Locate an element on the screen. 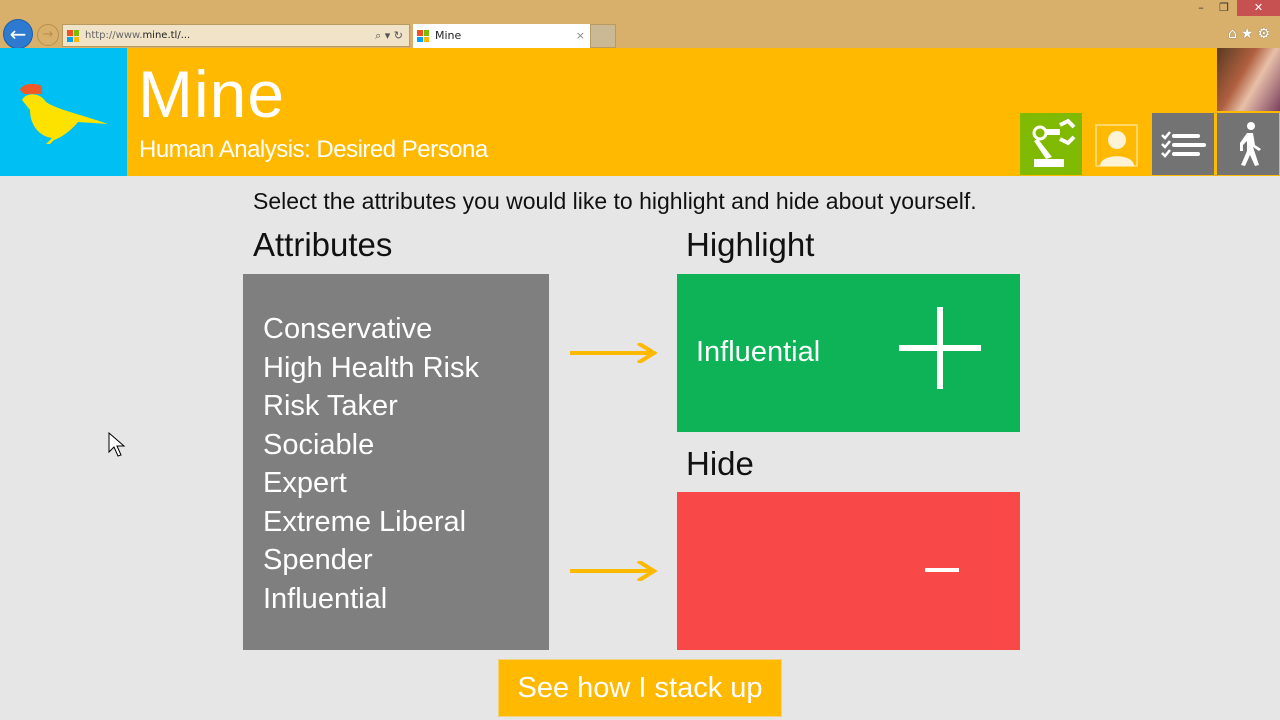 The width and height of the screenshot is (1280, 720). hide-heading: Hide is located at coordinates (720, 463).